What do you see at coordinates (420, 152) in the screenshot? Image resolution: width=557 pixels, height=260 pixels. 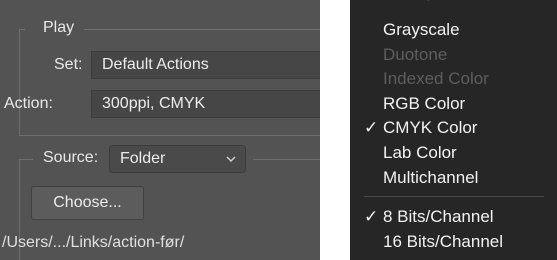 I see `menu-item-label: Lab Color` at bounding box center [420, 152].